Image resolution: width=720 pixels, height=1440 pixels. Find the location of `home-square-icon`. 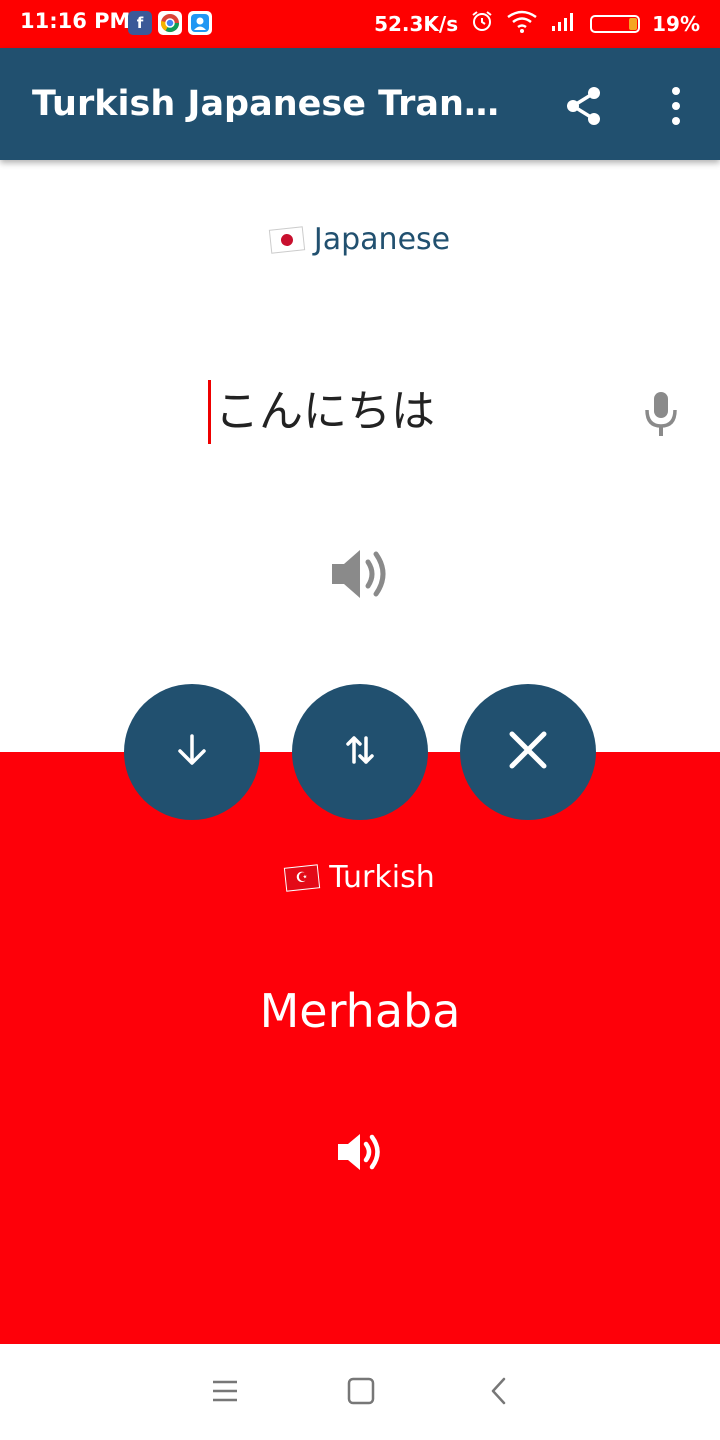

home-square-icon is located at coordinates (361, 1391).